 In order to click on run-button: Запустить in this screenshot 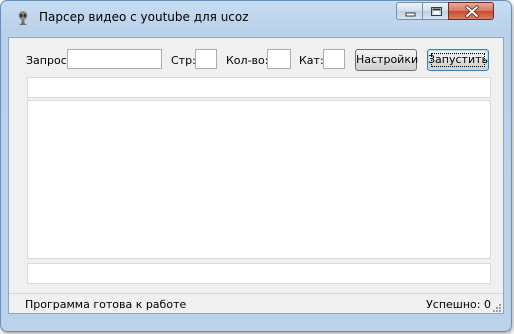, I will do `click(458, 60)`.